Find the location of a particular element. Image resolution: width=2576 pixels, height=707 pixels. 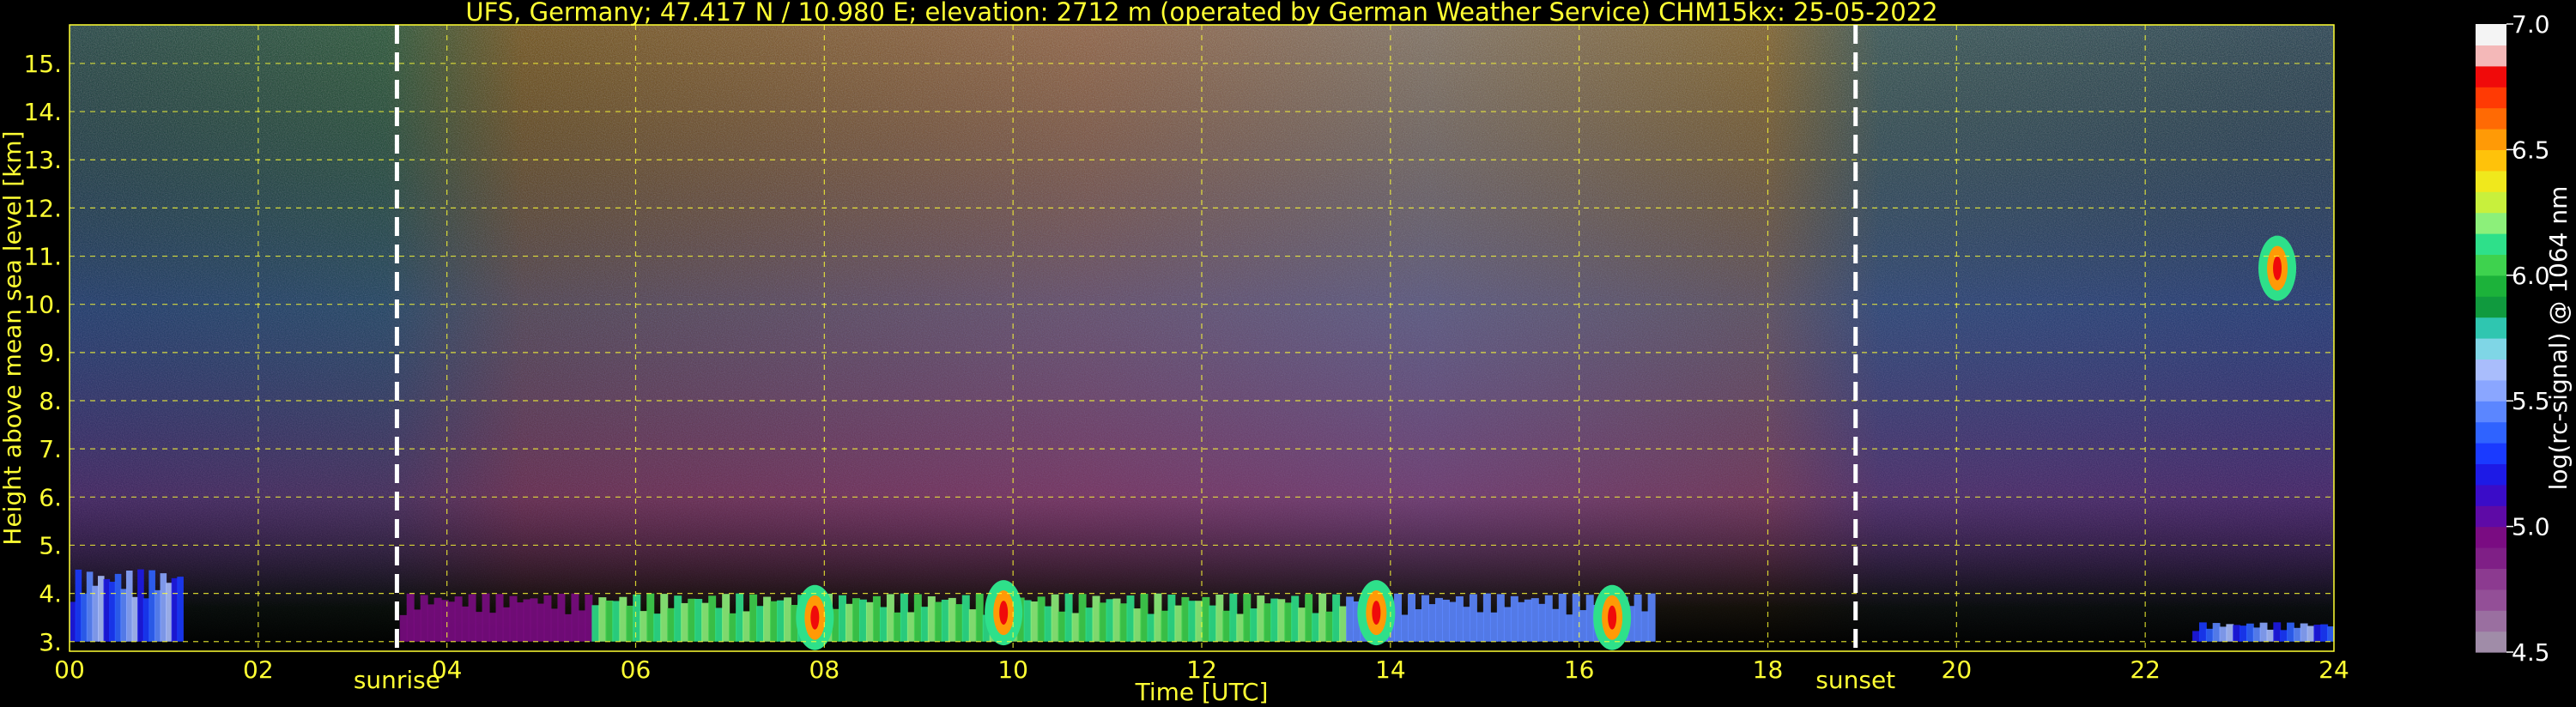

y-tick-label: 14. is located at coordinates (42, 112).